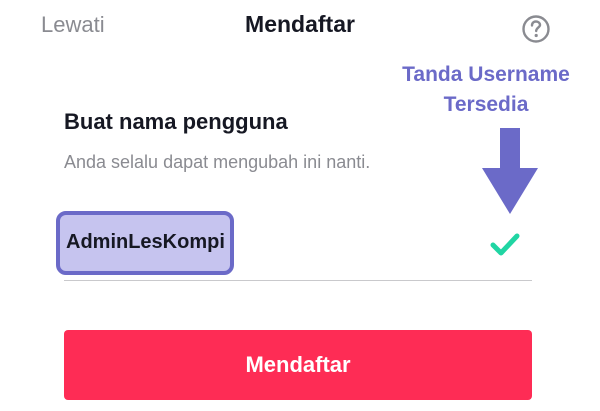 This screenshot has height=411, width=600. Describe the element at coordinates (300, 24) in the screenshot. I see `page-title: Mendaftar` at that location.